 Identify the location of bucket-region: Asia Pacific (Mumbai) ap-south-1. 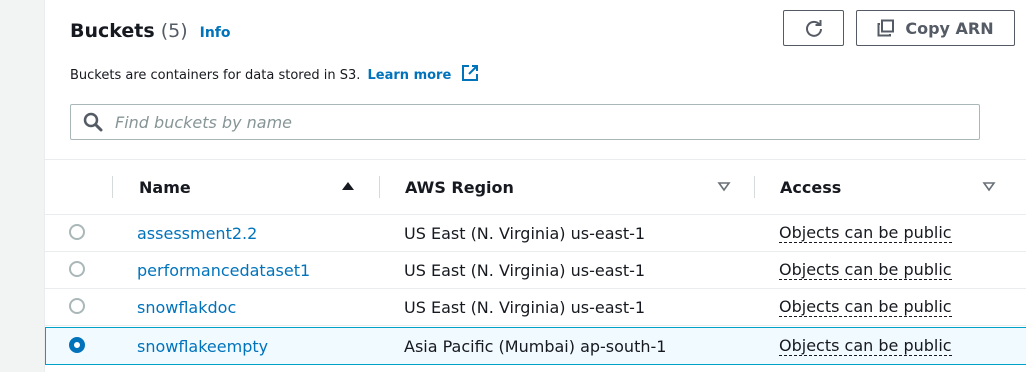
(535, 346).